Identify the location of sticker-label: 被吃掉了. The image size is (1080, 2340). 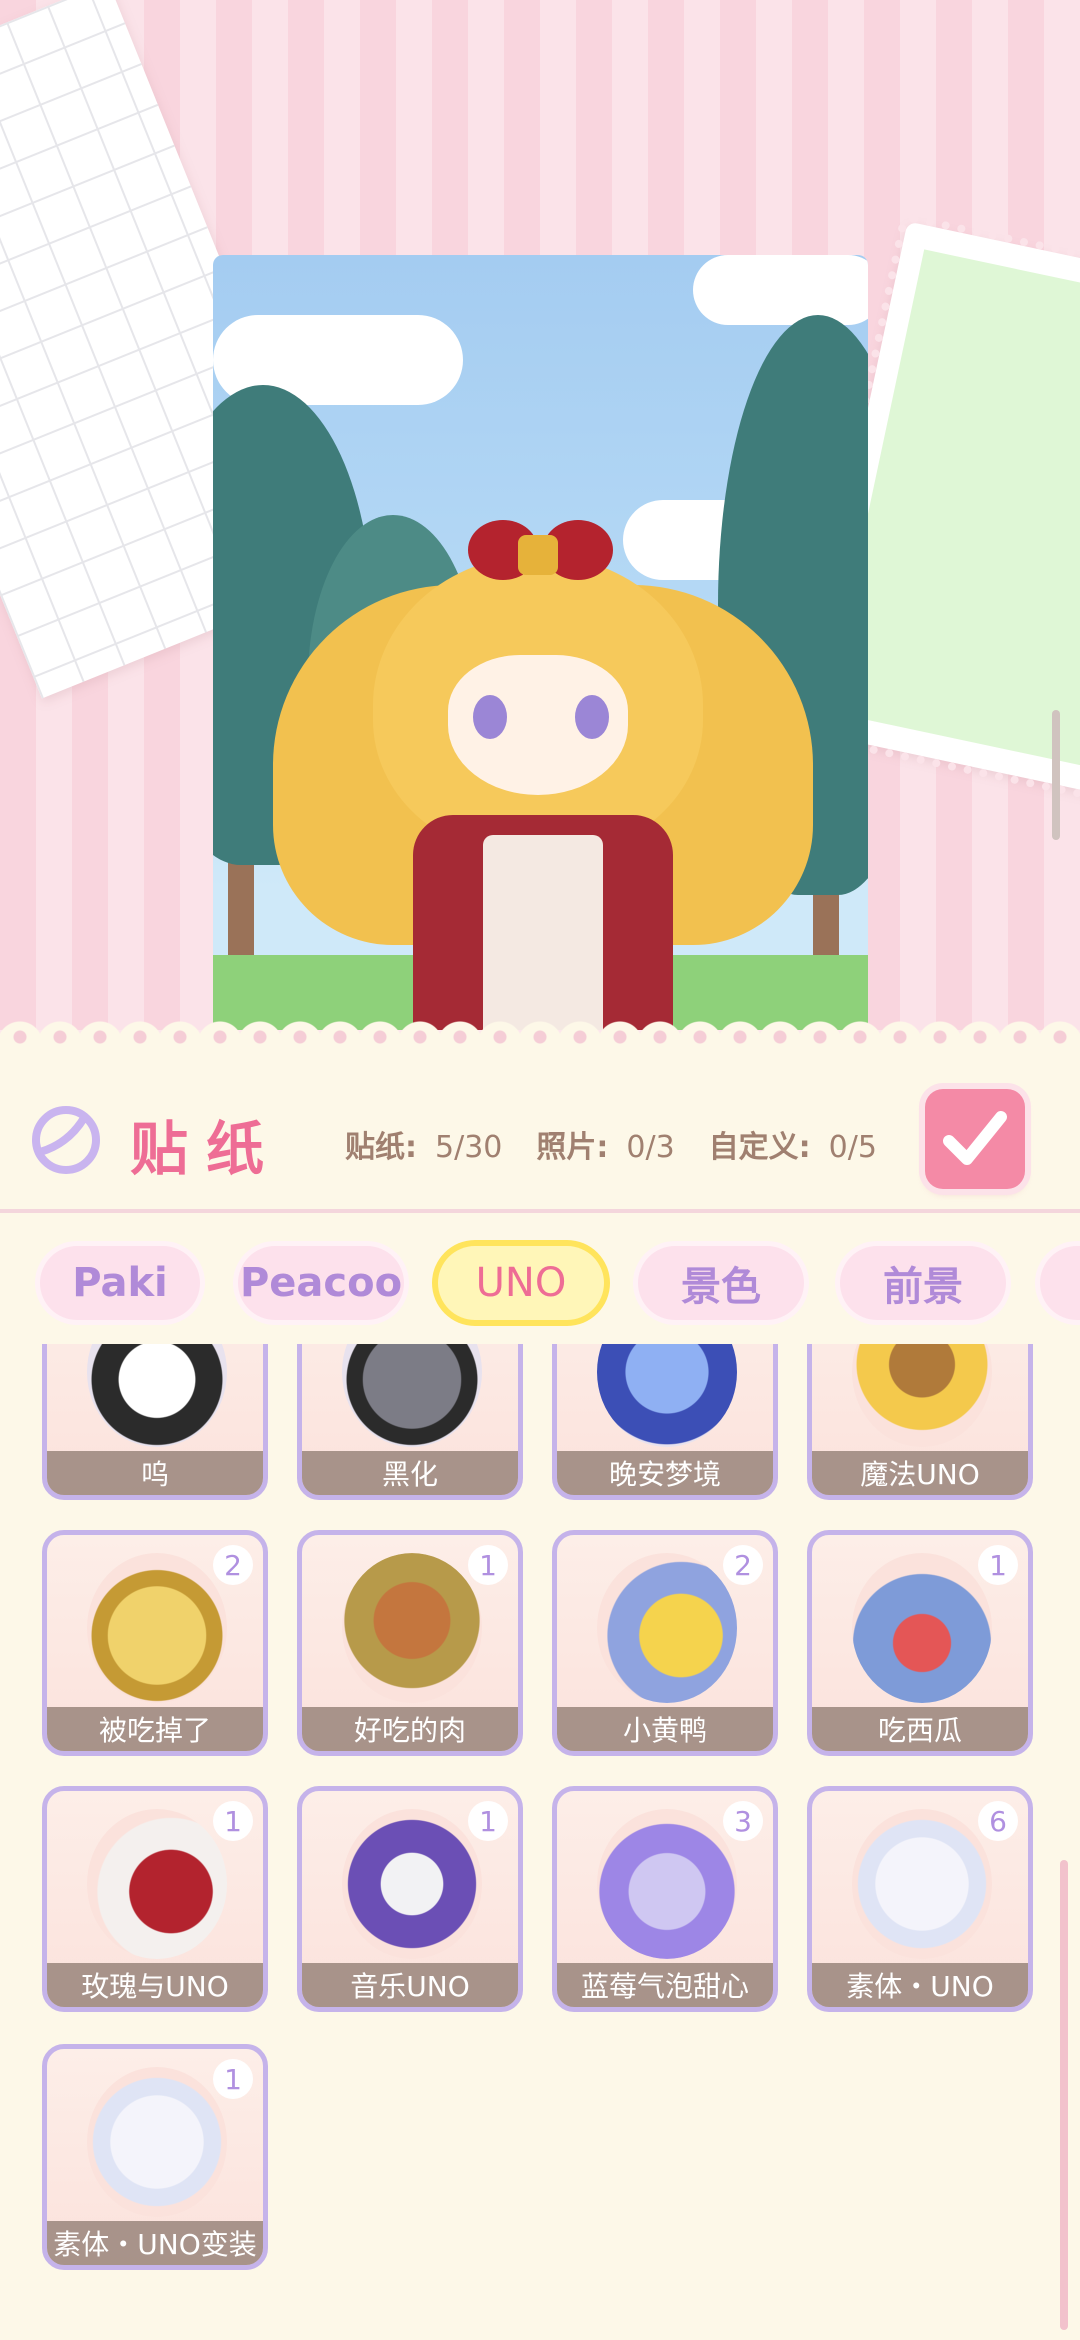
(155, 1729).